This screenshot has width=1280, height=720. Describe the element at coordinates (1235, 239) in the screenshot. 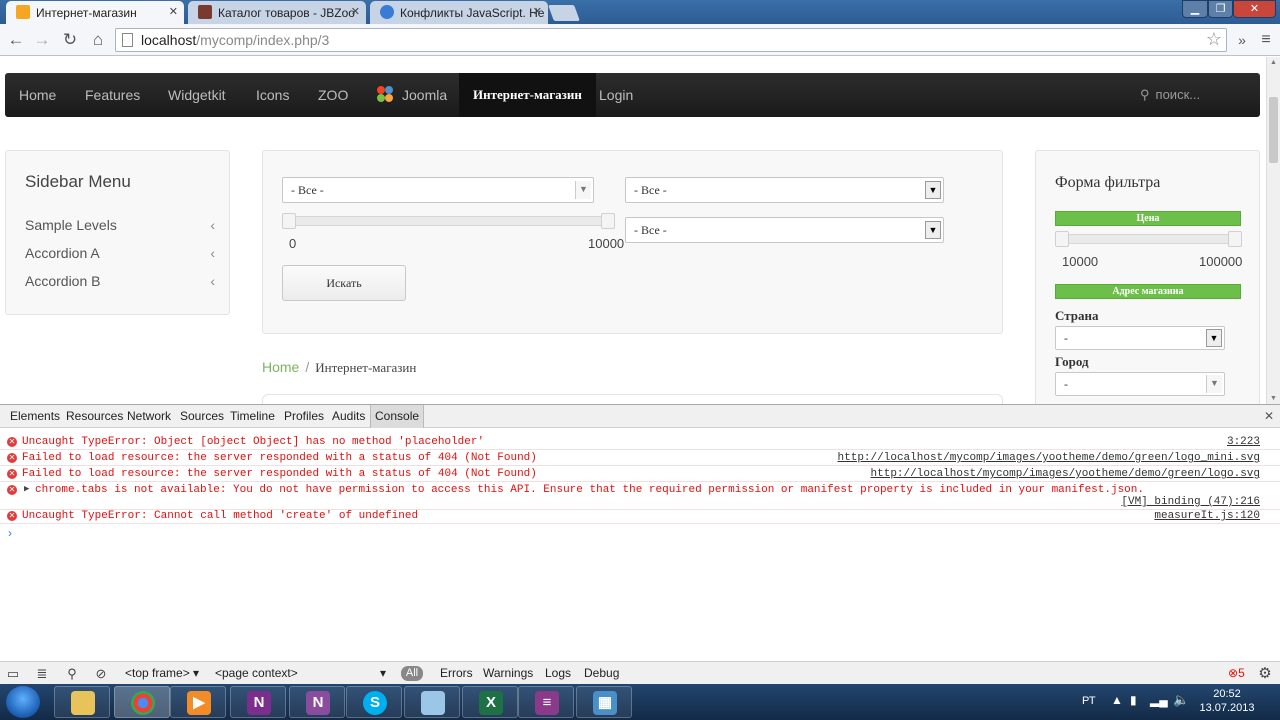

I see `price-handle-max` at that location.